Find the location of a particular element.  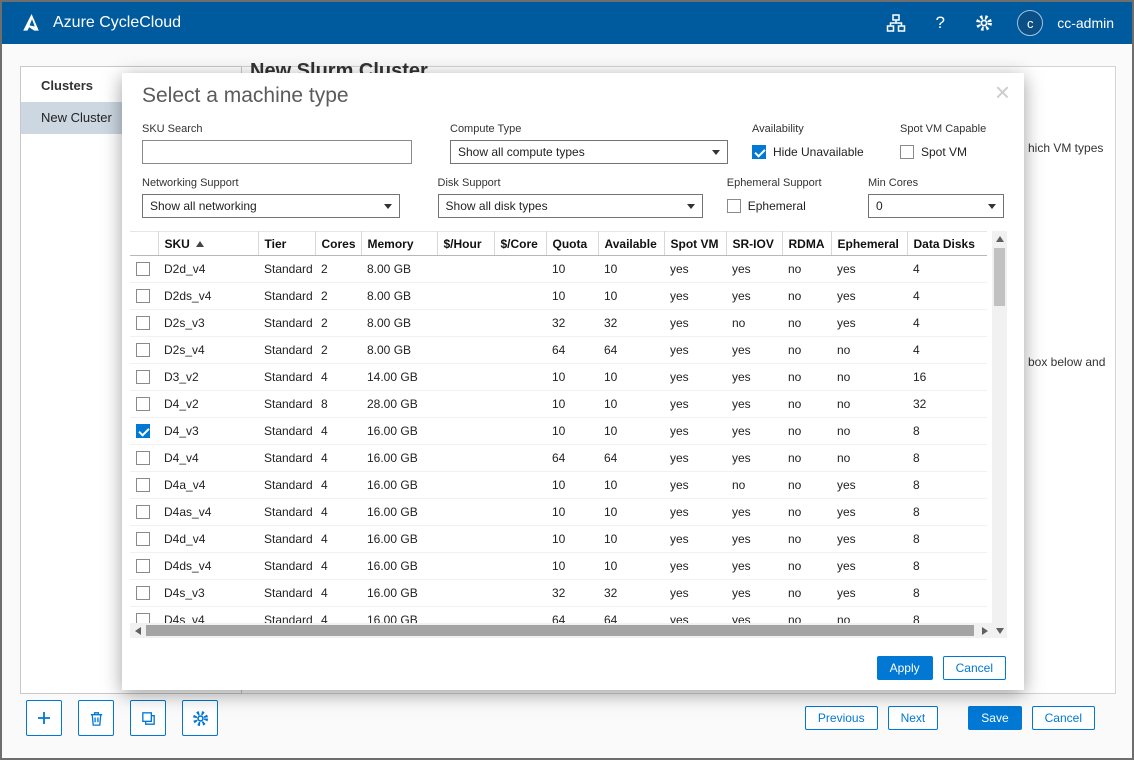

table-row-d4ds_v4: D4ds_v4 Standard 4 16.00 GB 10 10 yes yes no yes 8 is located at coordinates (558, 566).